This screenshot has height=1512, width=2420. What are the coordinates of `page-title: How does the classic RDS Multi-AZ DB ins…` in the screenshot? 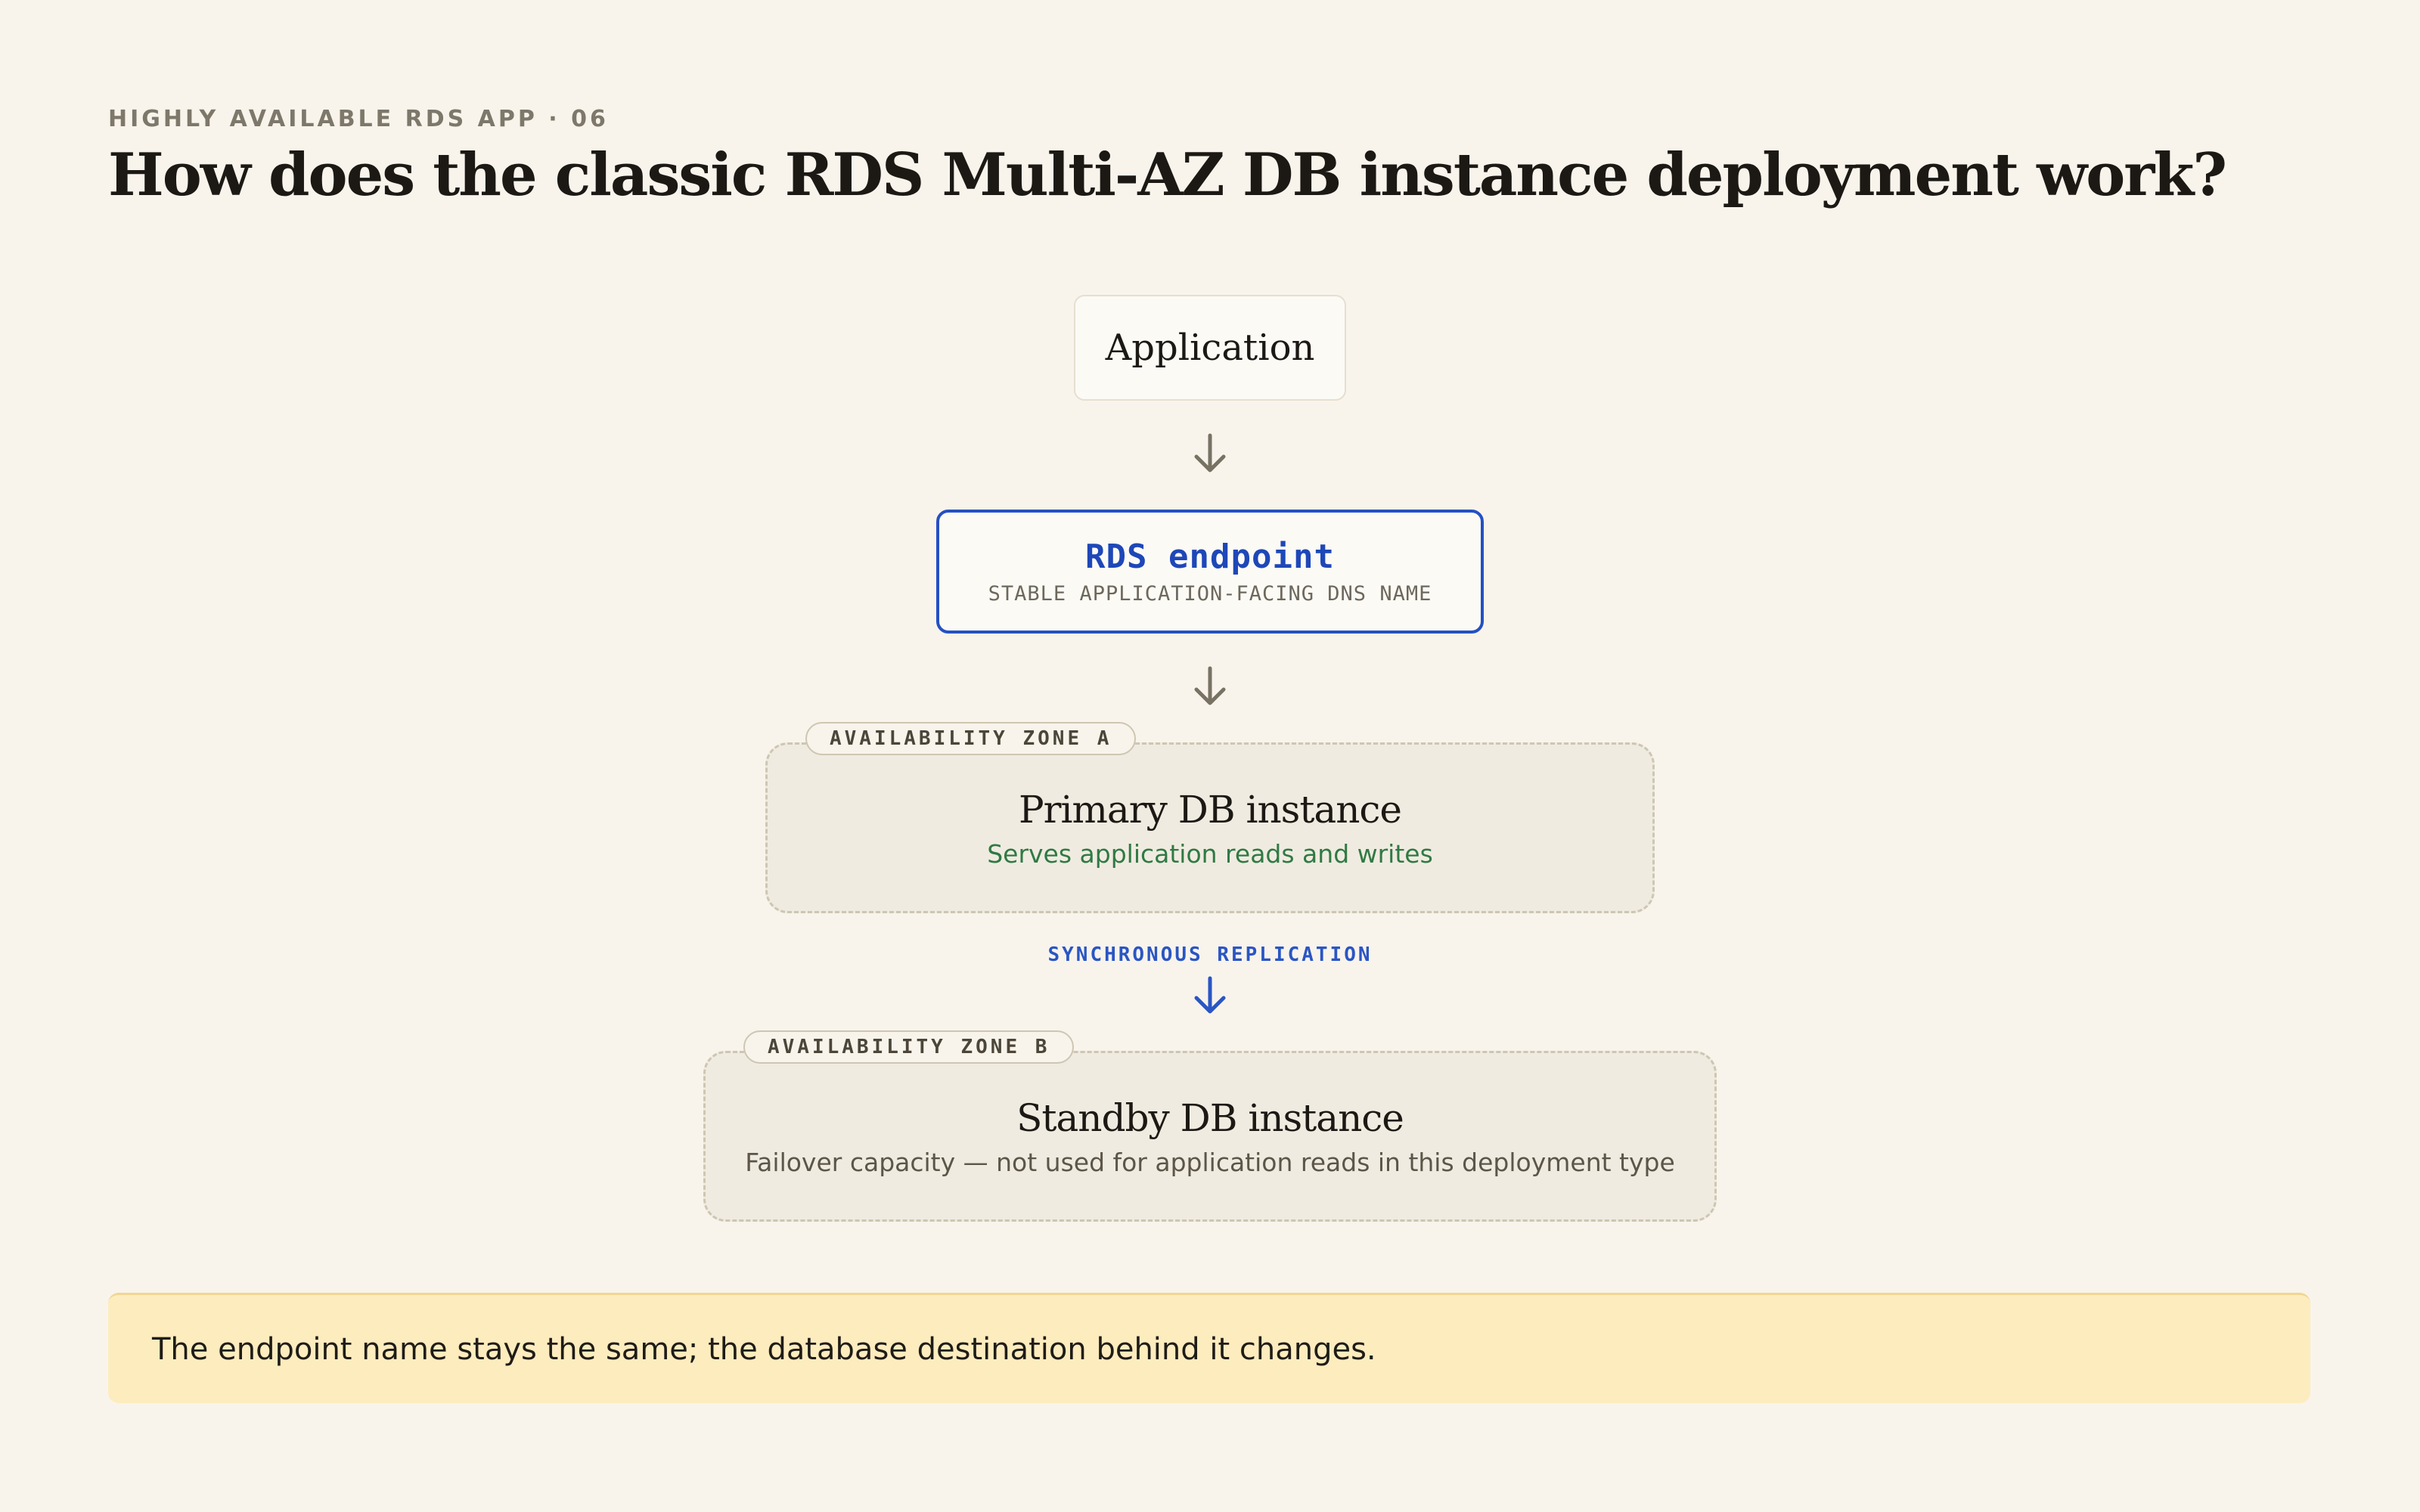 It's located at (1167, 175).